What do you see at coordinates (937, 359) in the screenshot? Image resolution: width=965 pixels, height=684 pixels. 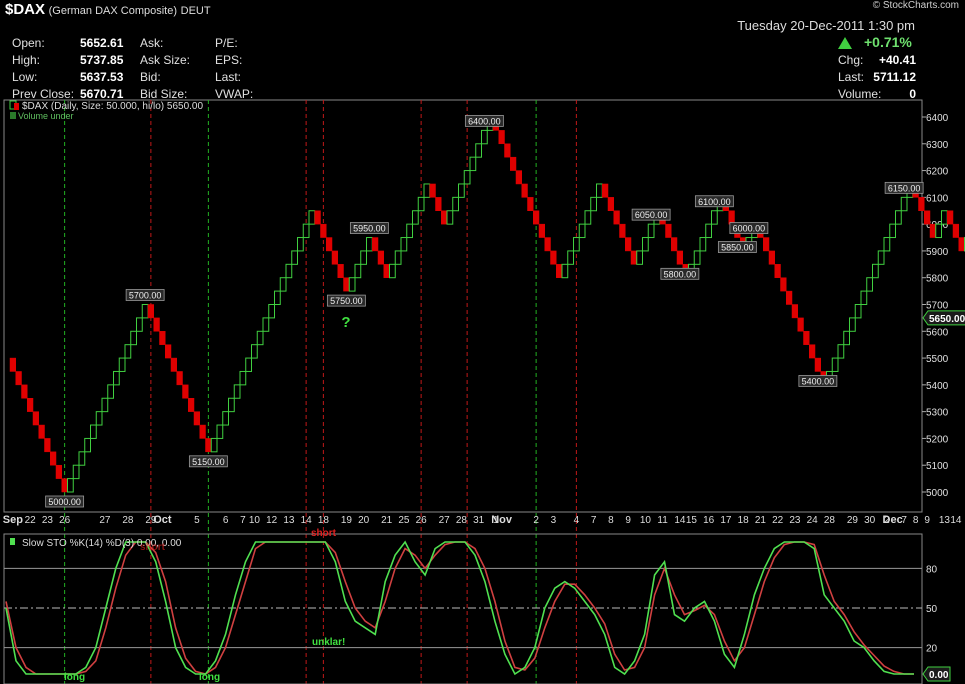 I see `y-tick-label: 5500` at bounding box center [937, 359].